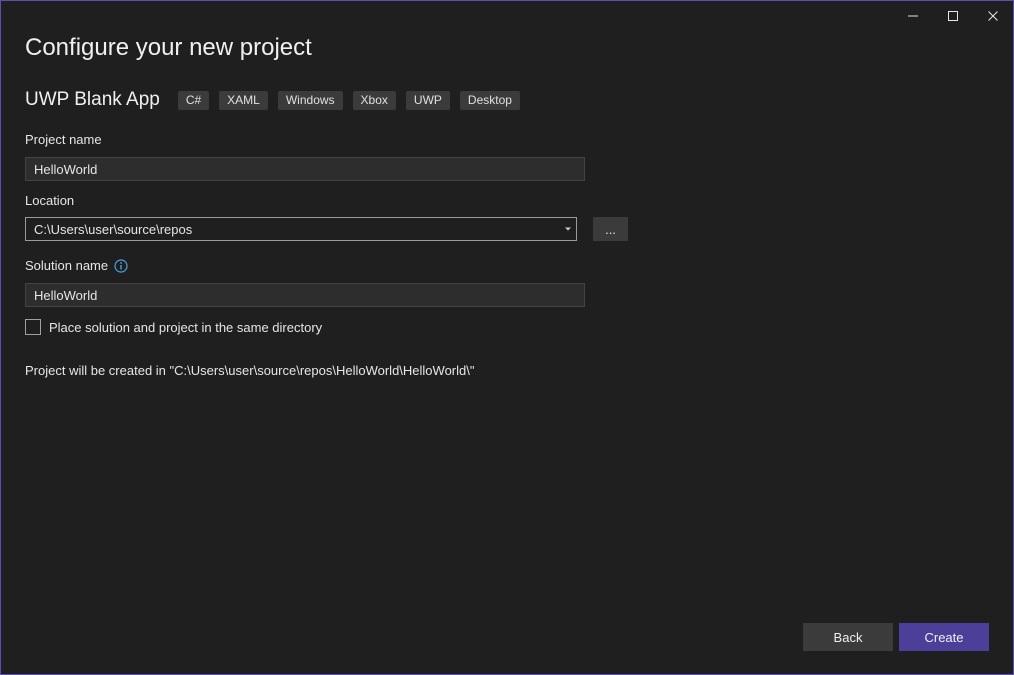 Image resolution: width=1014 pixels, height=675 pixels. I want to click on location-combobox: C:\Users\user\source\repos, so click(301, 229).